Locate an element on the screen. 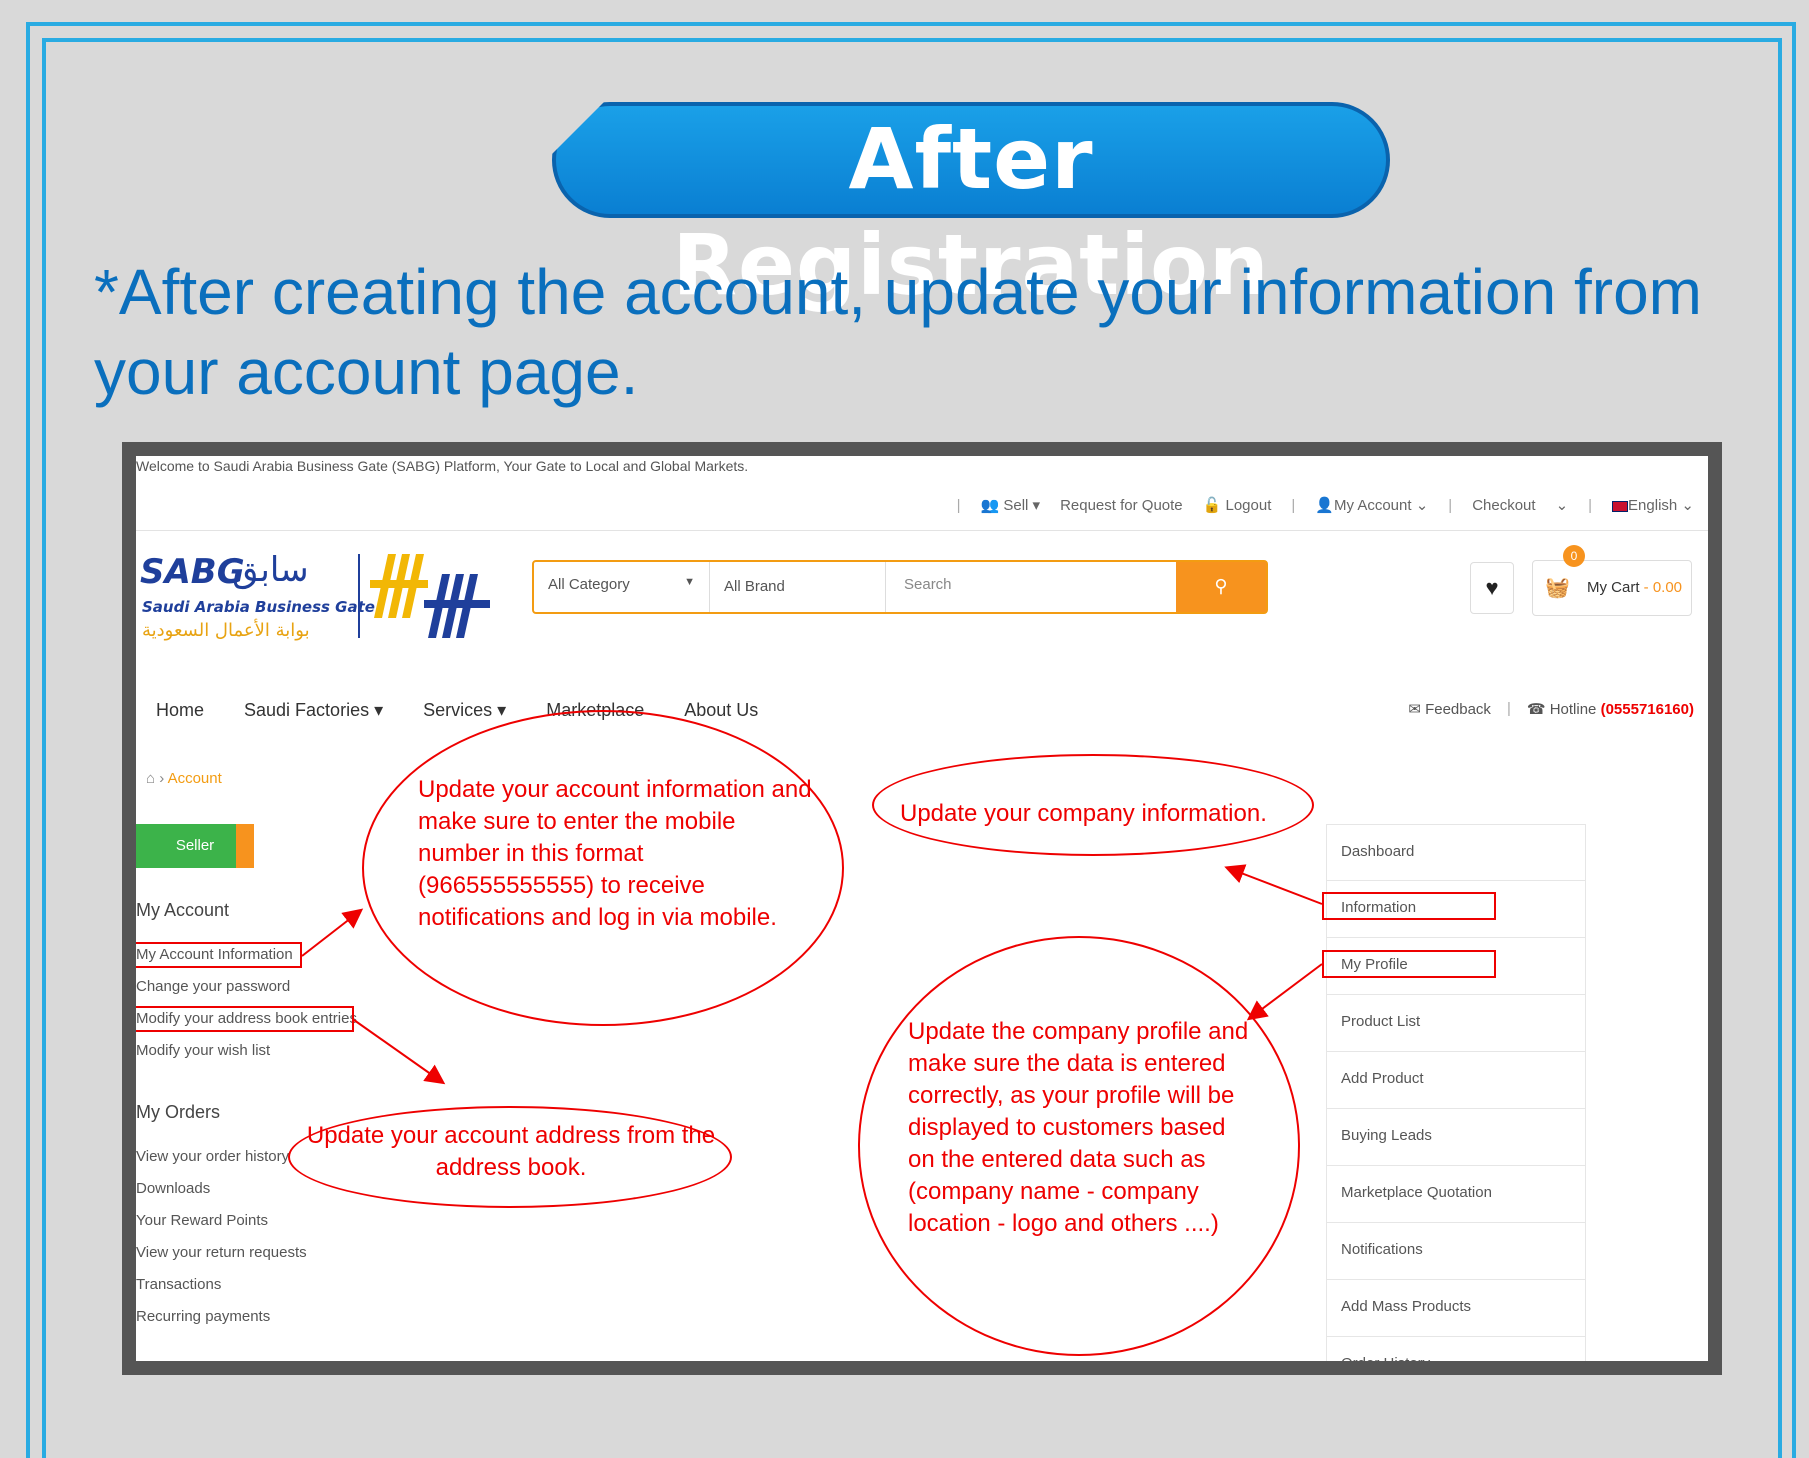 The width and height of the screenshot is (1809, 1458). arrow-company-info is located at coordinates (1273, 884).